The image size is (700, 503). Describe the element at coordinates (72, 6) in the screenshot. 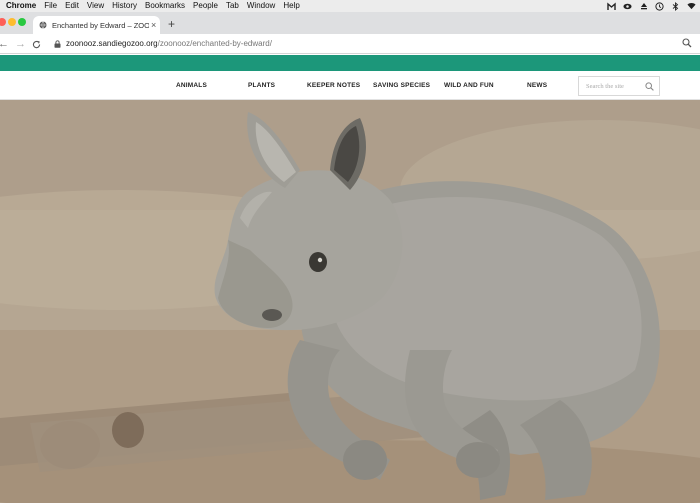

I see `menu-edit: Edit` at that location.